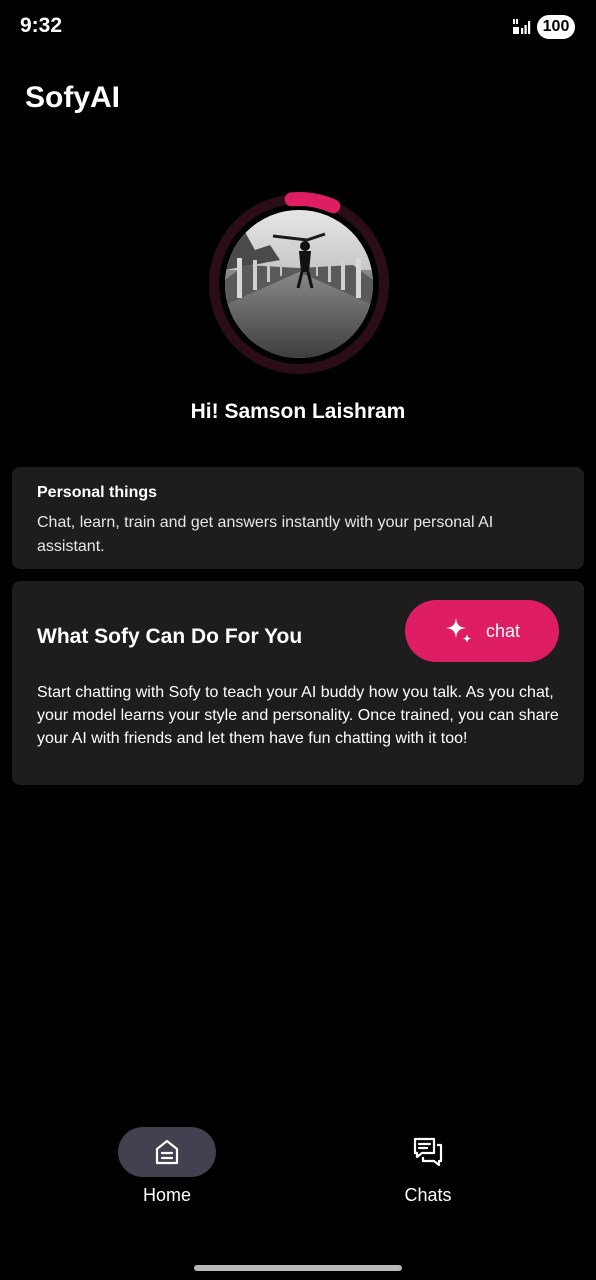 Image resolution: width=596 pixels, height=1280 pixels. I want to click on battery-indicator: 100, so click(556, 27).